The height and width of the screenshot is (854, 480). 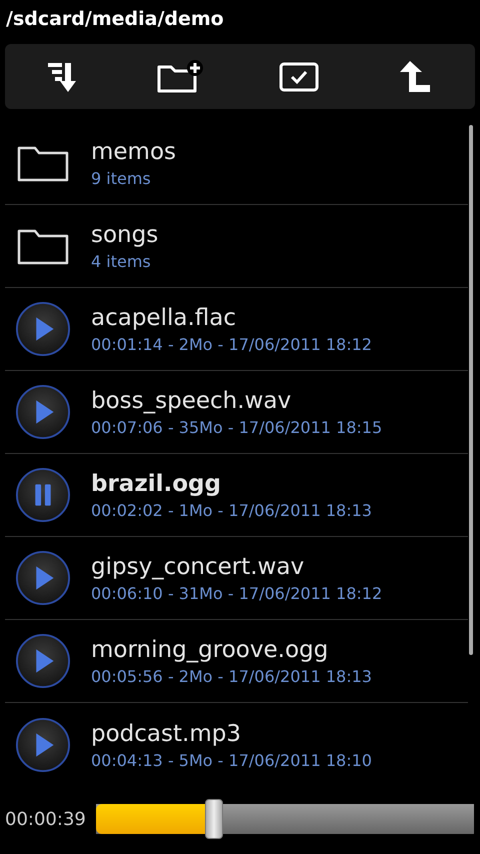 What do you see at coordinates (45, 819) in the screenshot?
I see `playback-time: 00:00:39` at bounding box center [45, 819].